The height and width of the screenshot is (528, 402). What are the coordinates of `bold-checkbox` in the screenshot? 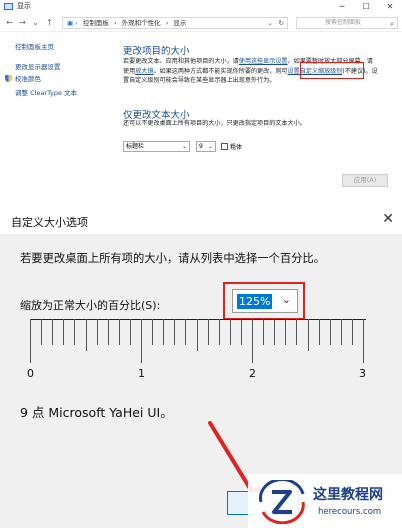 It's located at (224, 146).